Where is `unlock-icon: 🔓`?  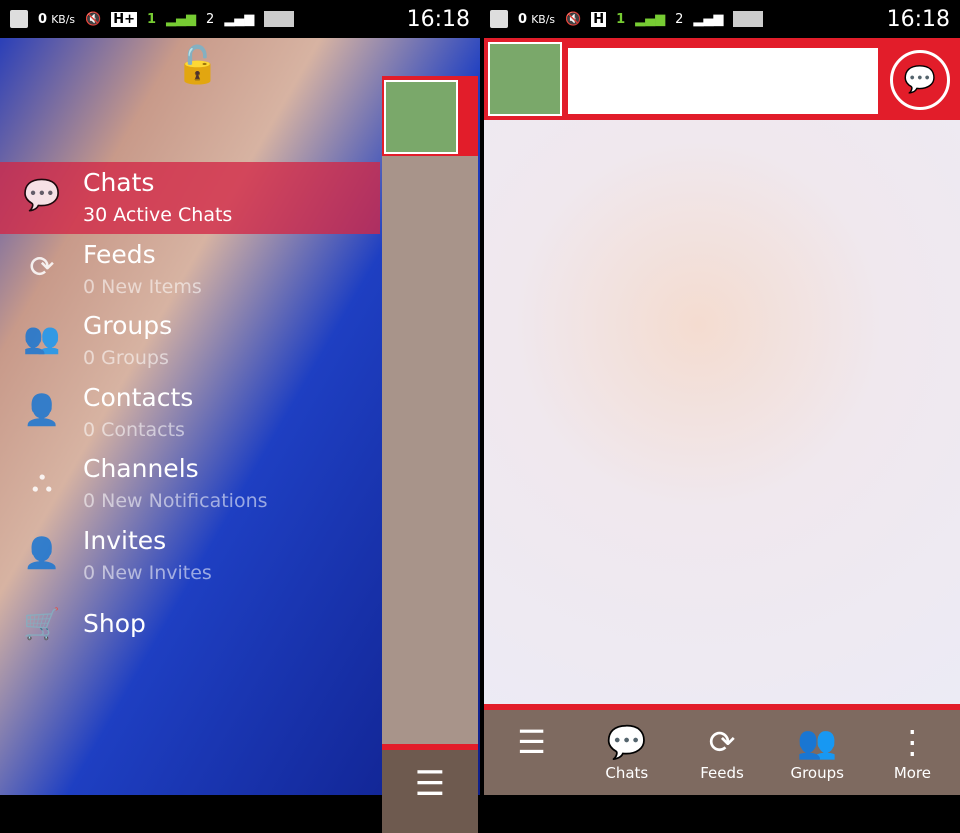 unlock-icon: 🔓 is located at coordinates (197, 69).